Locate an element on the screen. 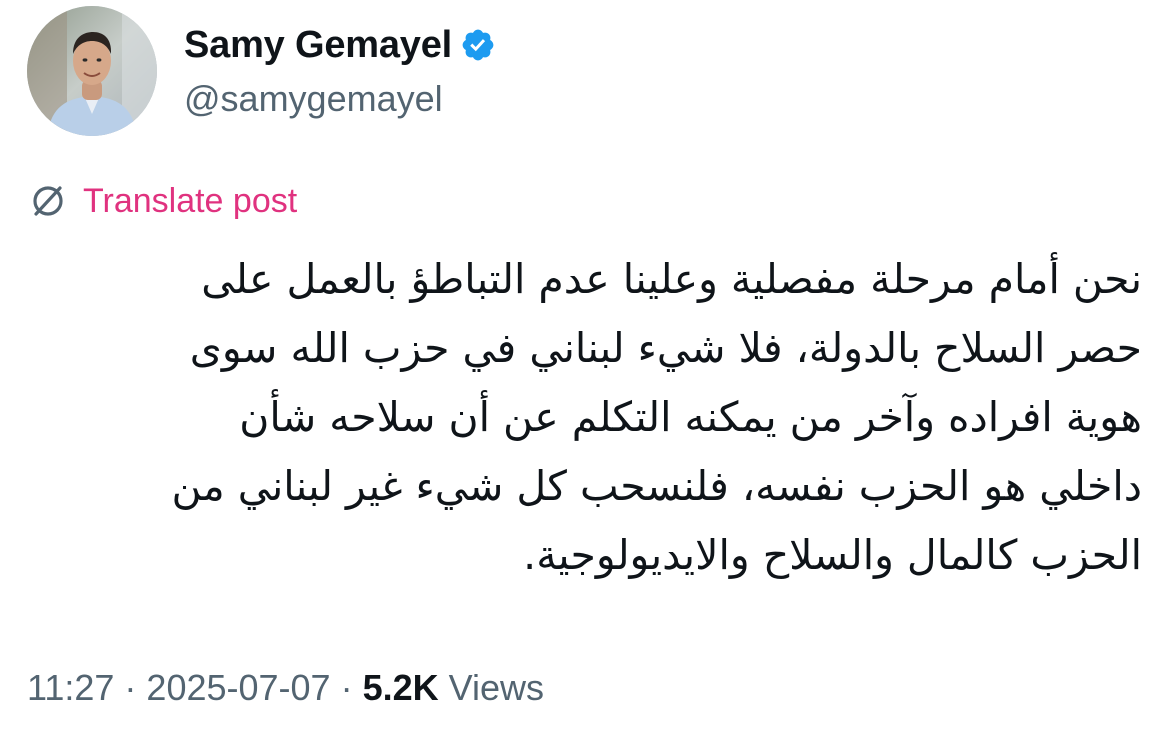 The width and height of the screenshot is (1170, 744). views-label: Views is located at coordinates (496, 687).